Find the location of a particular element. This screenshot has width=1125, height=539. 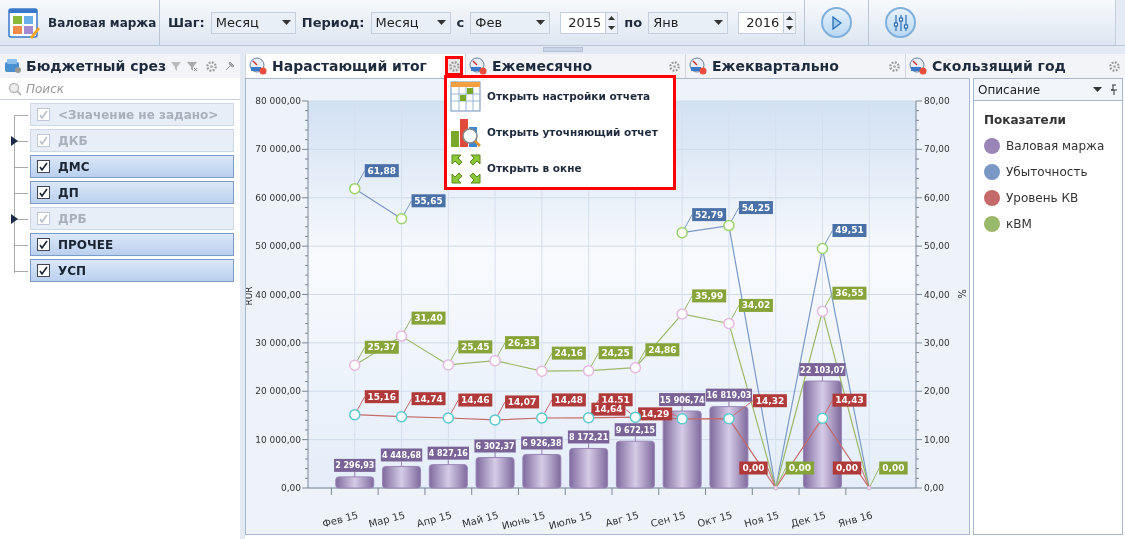

axis-title: % is located at coordinates (961, 294).